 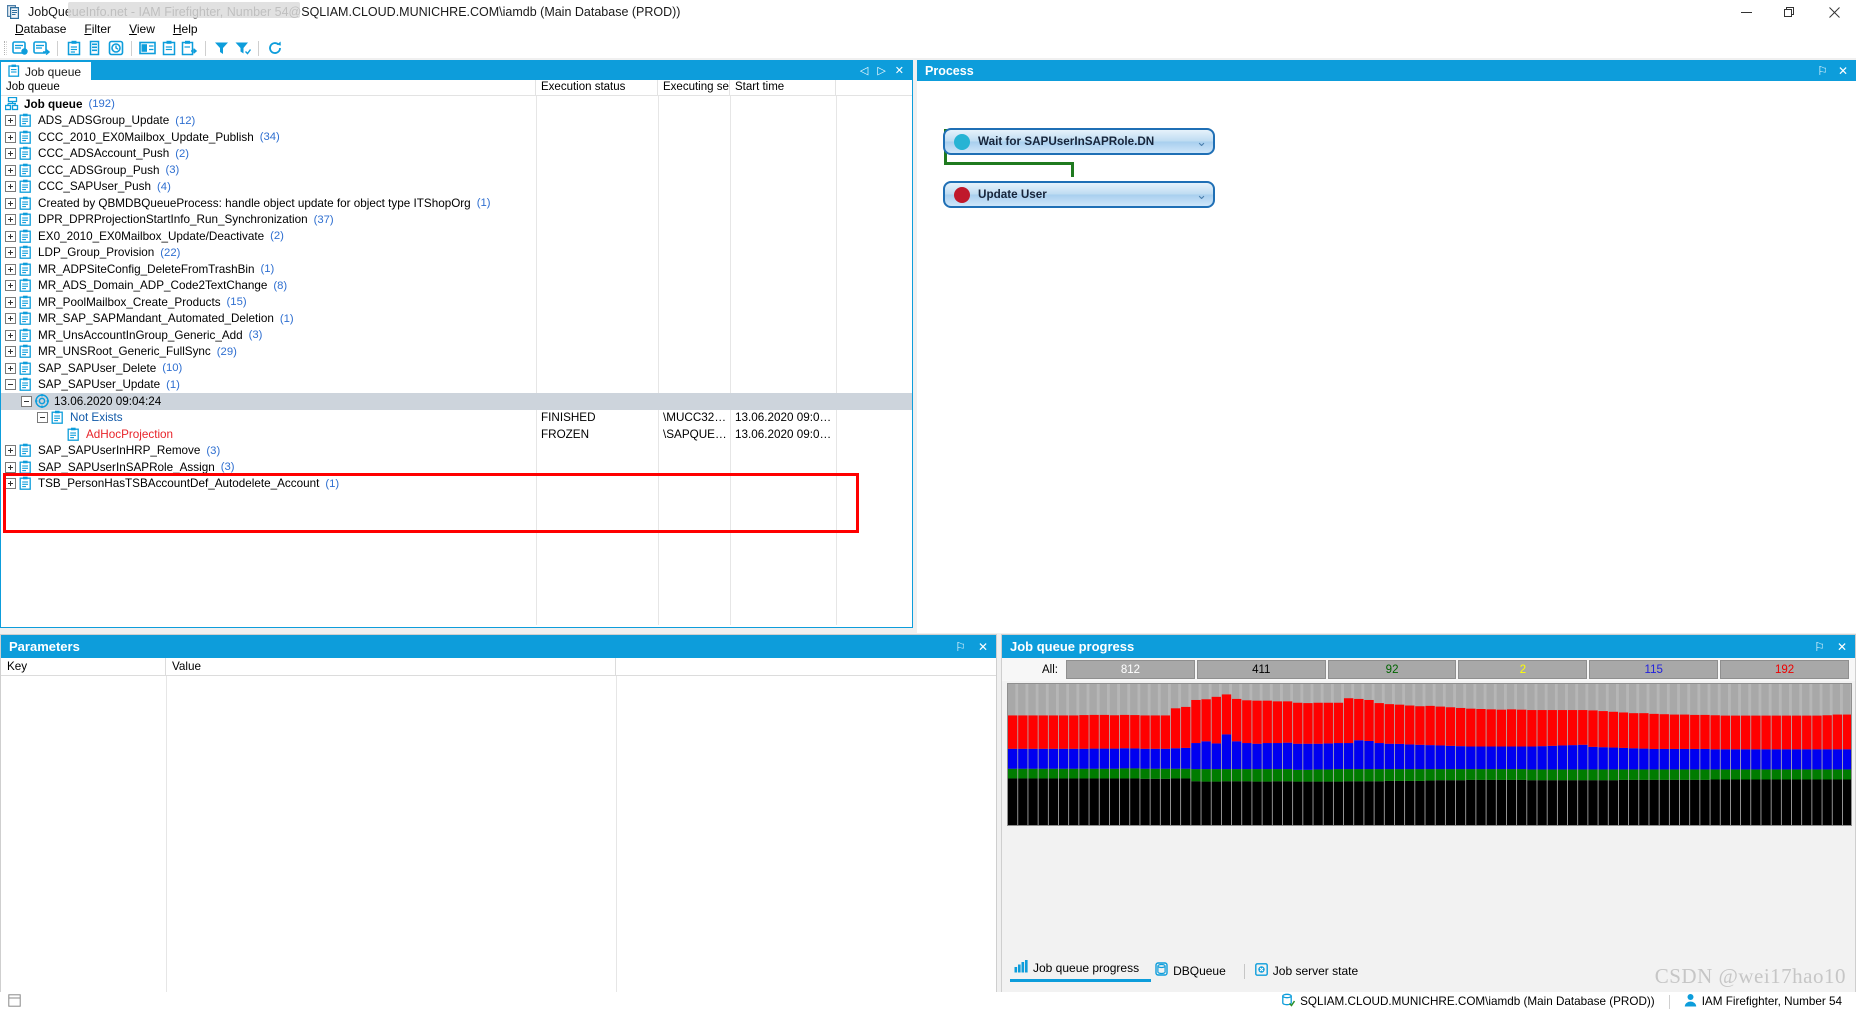 What do you see at coordinates (456, 253) in the screenshot?
I see `tree-row: LDP_Group_Provision (22)` at bounding box center [456, 253].